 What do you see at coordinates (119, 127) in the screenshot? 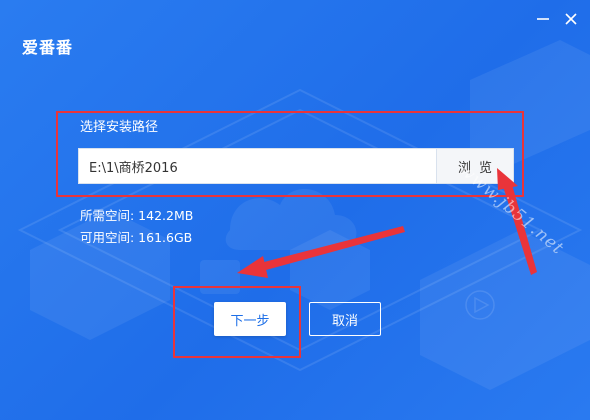
I see `install-path-label: 选择安装路径` at bounding box center [119, 127].